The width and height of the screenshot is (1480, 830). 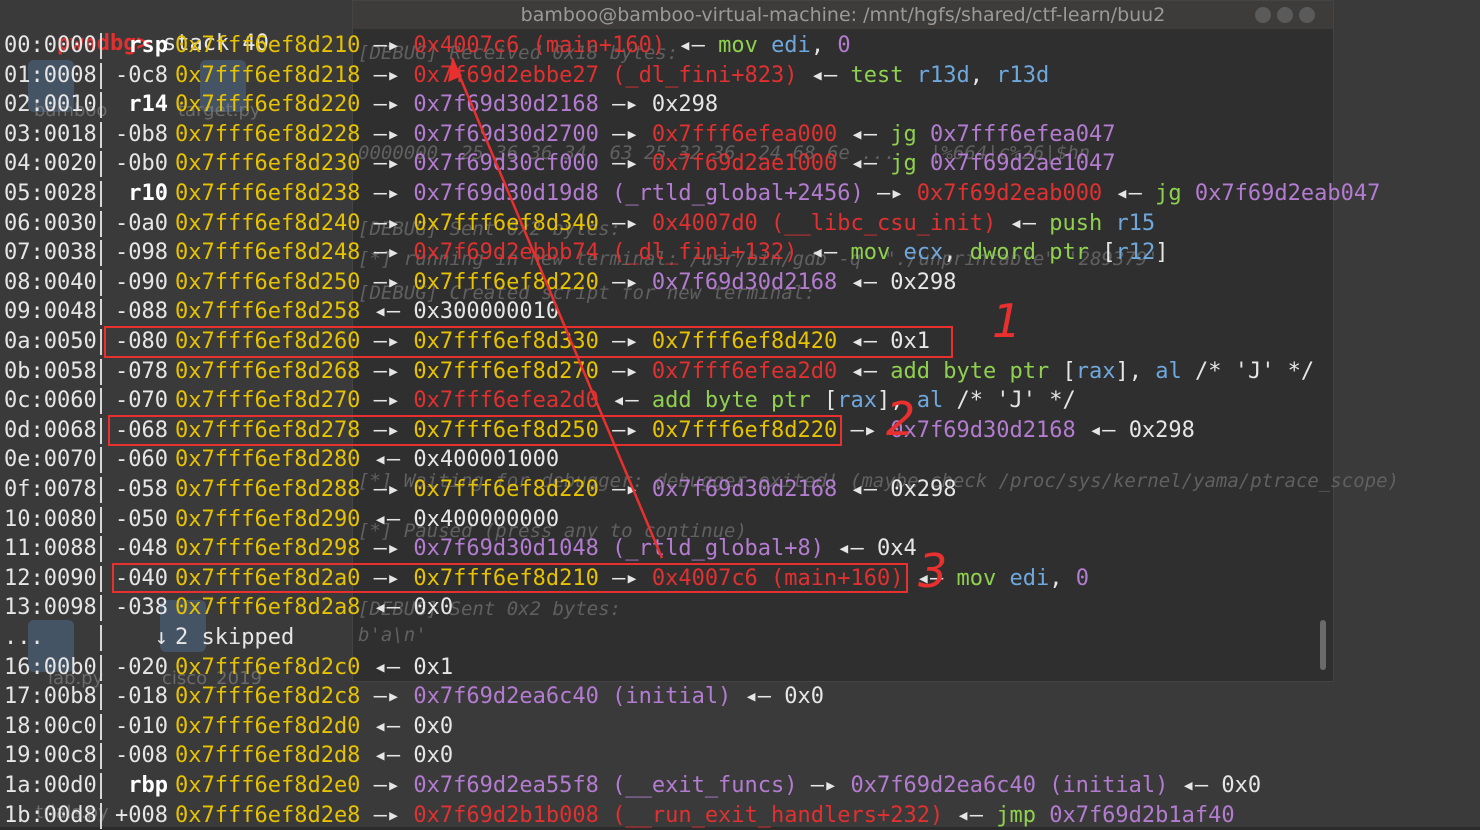 I want to click on annotation-arrow, so click(x=556, y=308).